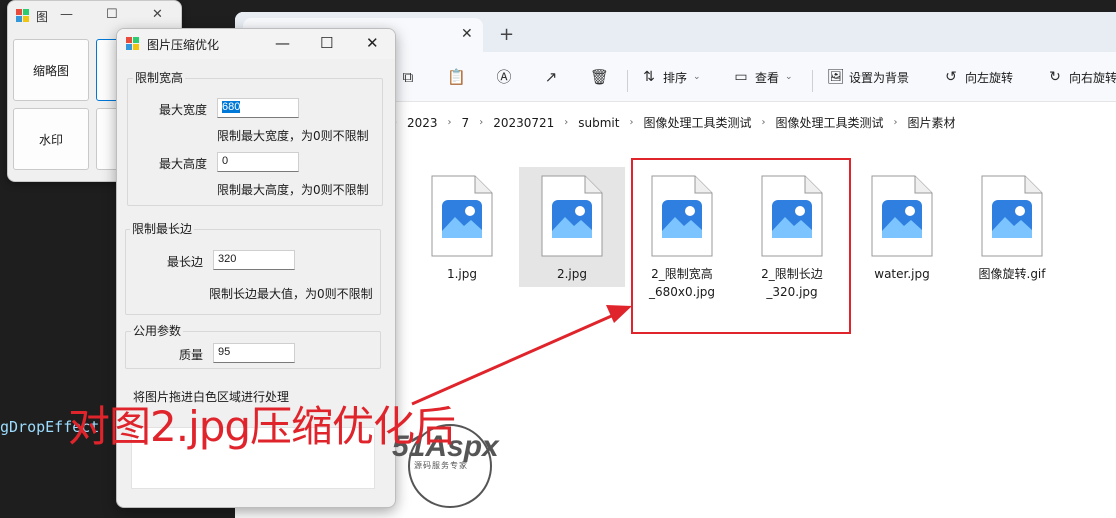  What do you see at coordinates (462, 274) in the screenshot?
I see `file-name: 1.jpg` at bounding box center [462, 274].